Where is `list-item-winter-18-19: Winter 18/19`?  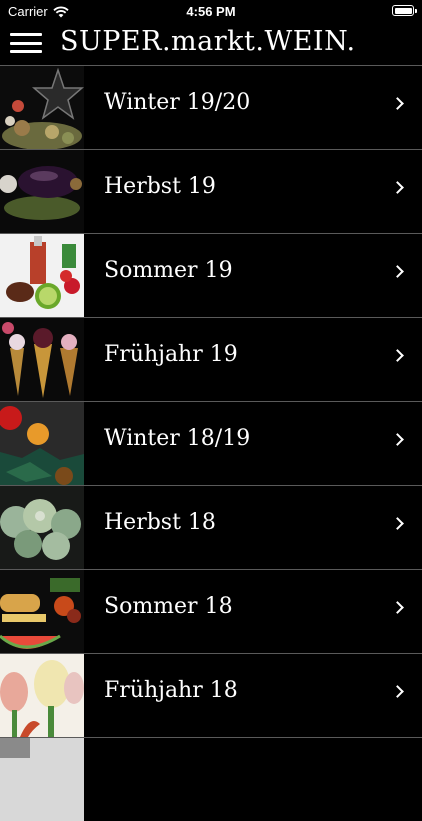
list-item-winter-18-19: Winter 18/19 is located at coordinates (211, 443).